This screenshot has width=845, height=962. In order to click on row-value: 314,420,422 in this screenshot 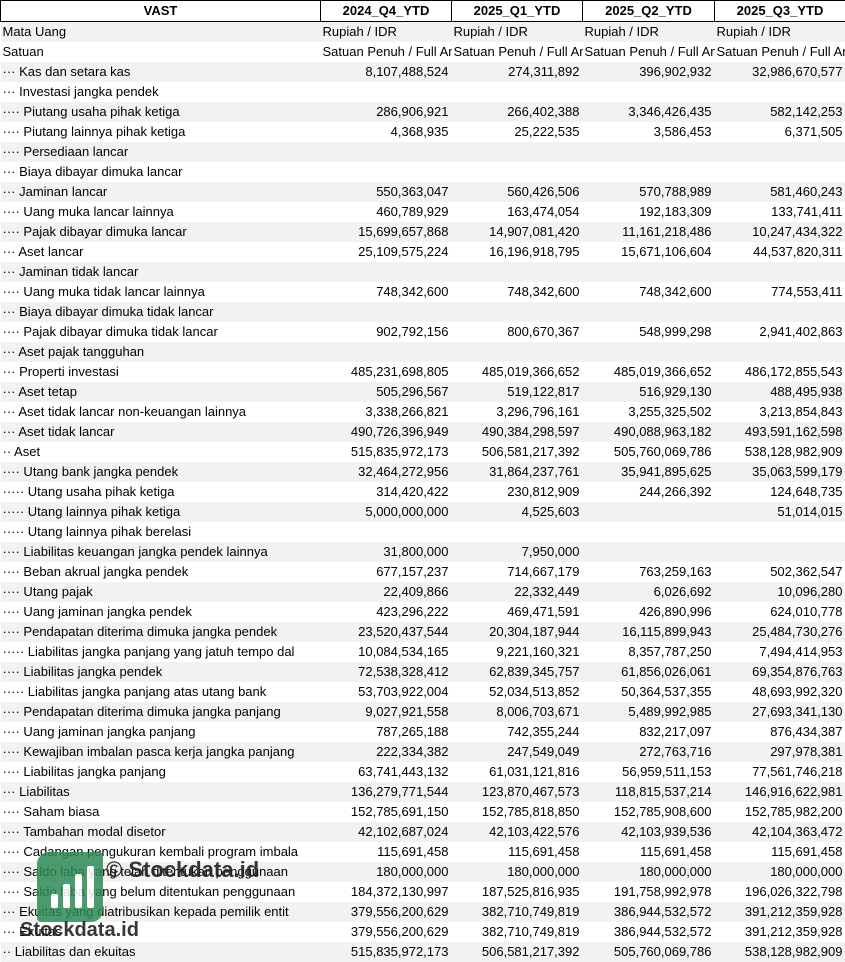, I will do `click(386, 492)`.